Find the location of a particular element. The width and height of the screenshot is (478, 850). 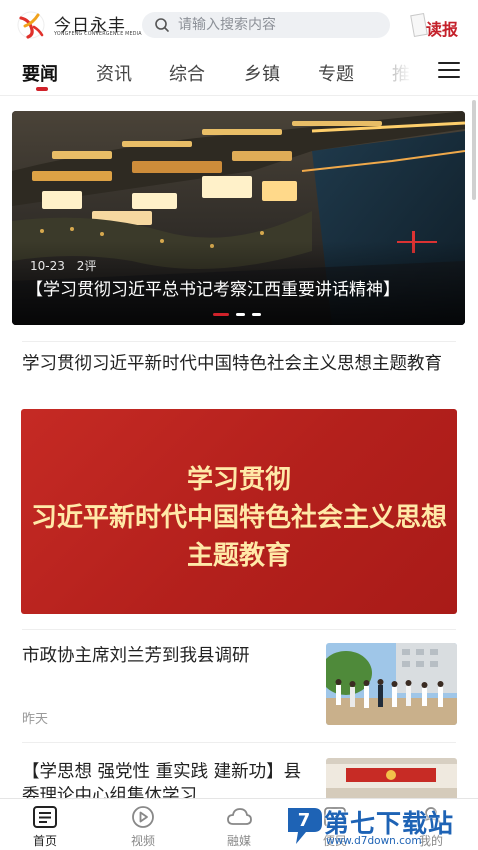

group-photo-thumbnail is located at coordinates (391, 684).